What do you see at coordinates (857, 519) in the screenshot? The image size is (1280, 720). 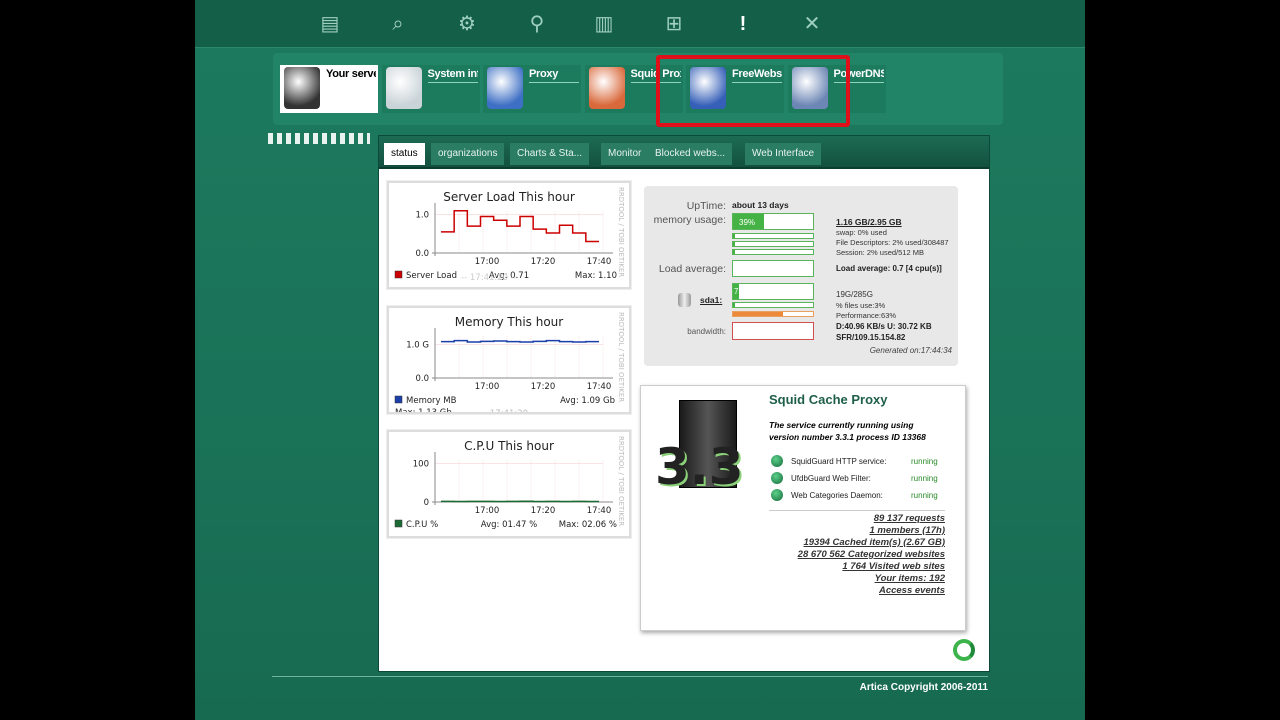 I see `squid-stat-link: 89 137 requests` at bounding box center [857, 519].